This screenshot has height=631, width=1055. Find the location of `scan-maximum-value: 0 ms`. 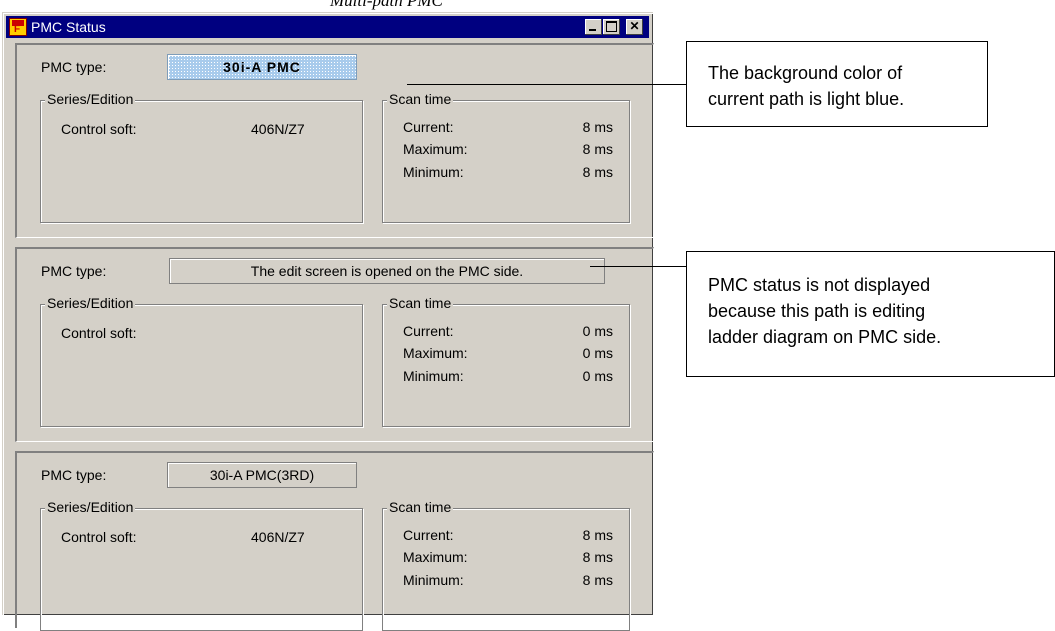

scan-maximum-value: 0 ms is located at coordinates (597, 353).